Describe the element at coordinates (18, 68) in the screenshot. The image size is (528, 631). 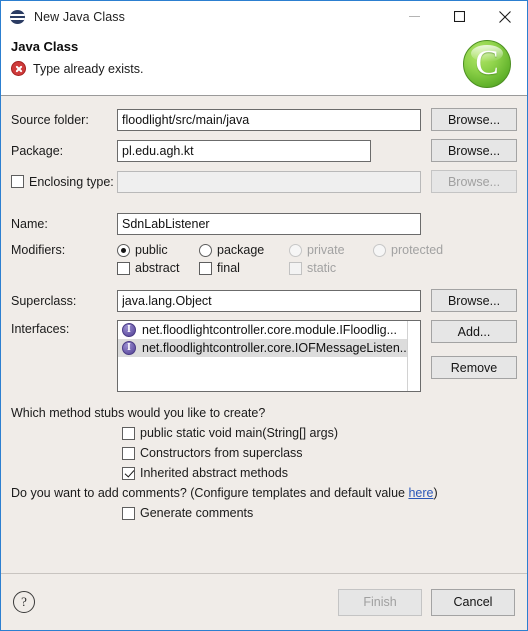
I see `error-icon` at that location.